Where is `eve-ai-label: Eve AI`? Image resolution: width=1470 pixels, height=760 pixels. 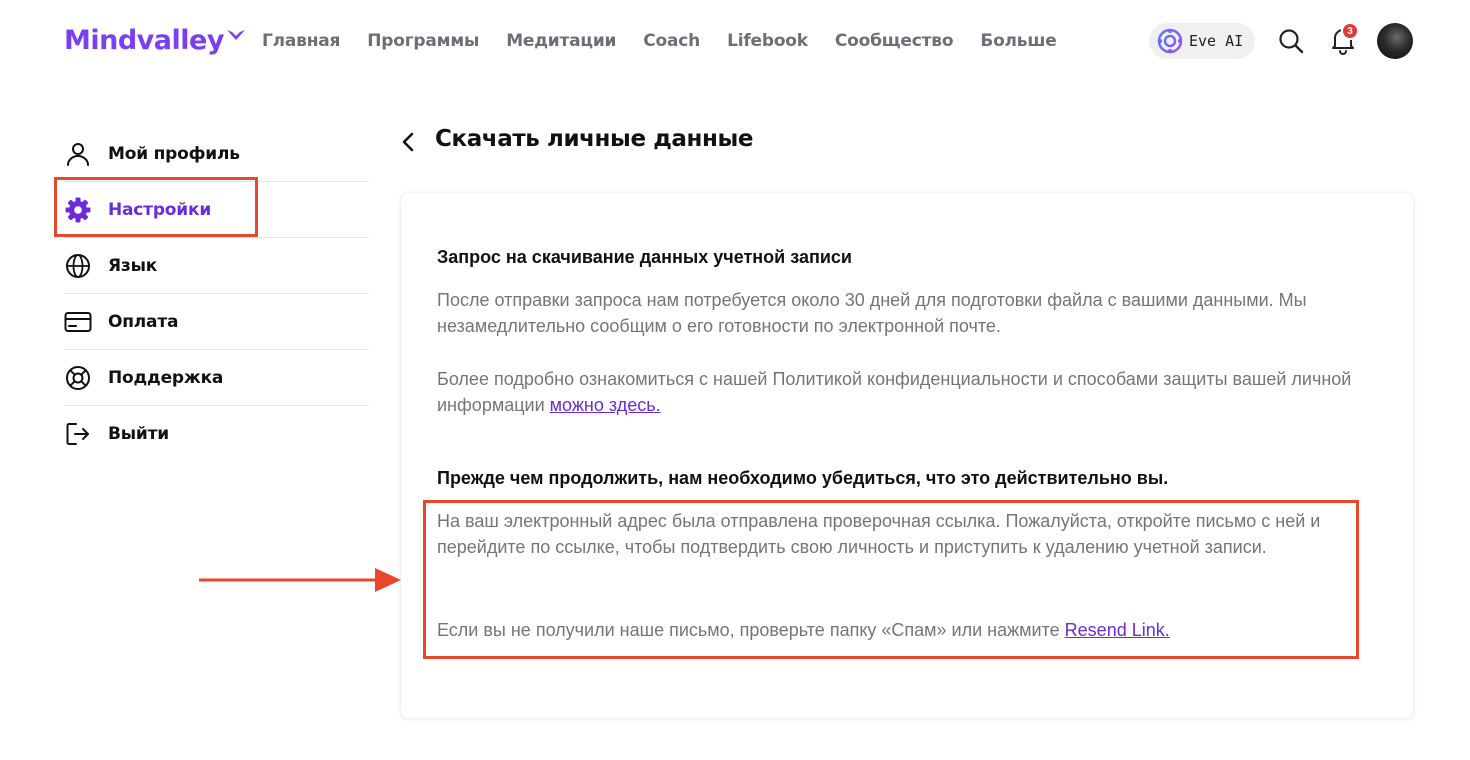 eve-ai-label: Eve AI is located at coordinates (1216, 41).